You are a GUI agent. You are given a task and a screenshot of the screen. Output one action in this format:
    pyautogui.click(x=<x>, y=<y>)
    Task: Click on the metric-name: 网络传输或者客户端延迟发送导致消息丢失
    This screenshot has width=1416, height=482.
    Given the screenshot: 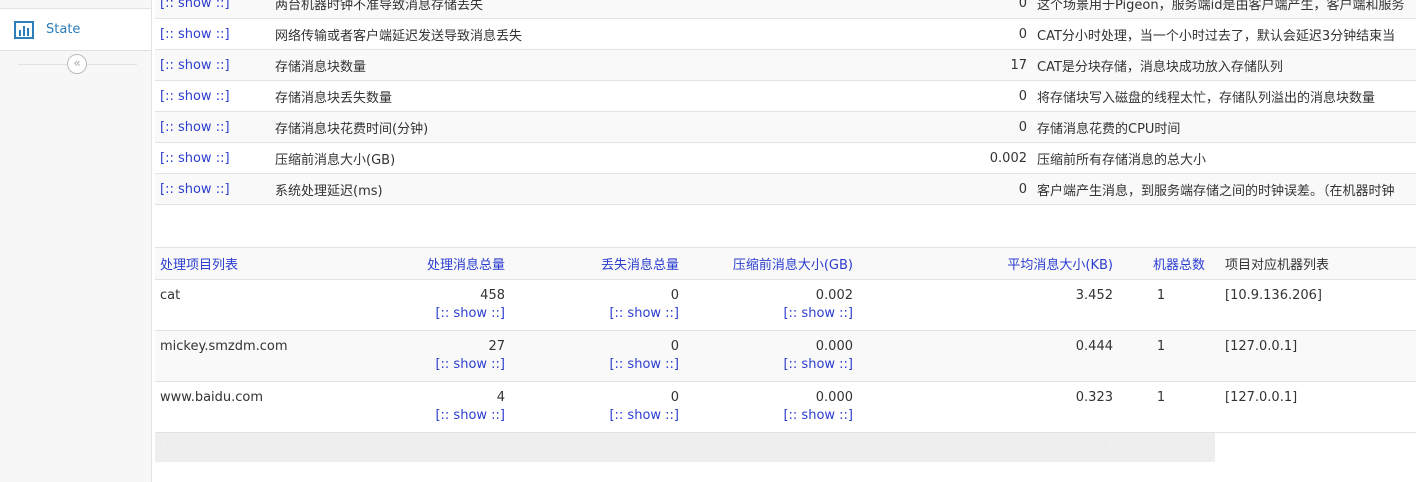 What is the action you would take?
    pyautogui.click(x=595, y=34)
    